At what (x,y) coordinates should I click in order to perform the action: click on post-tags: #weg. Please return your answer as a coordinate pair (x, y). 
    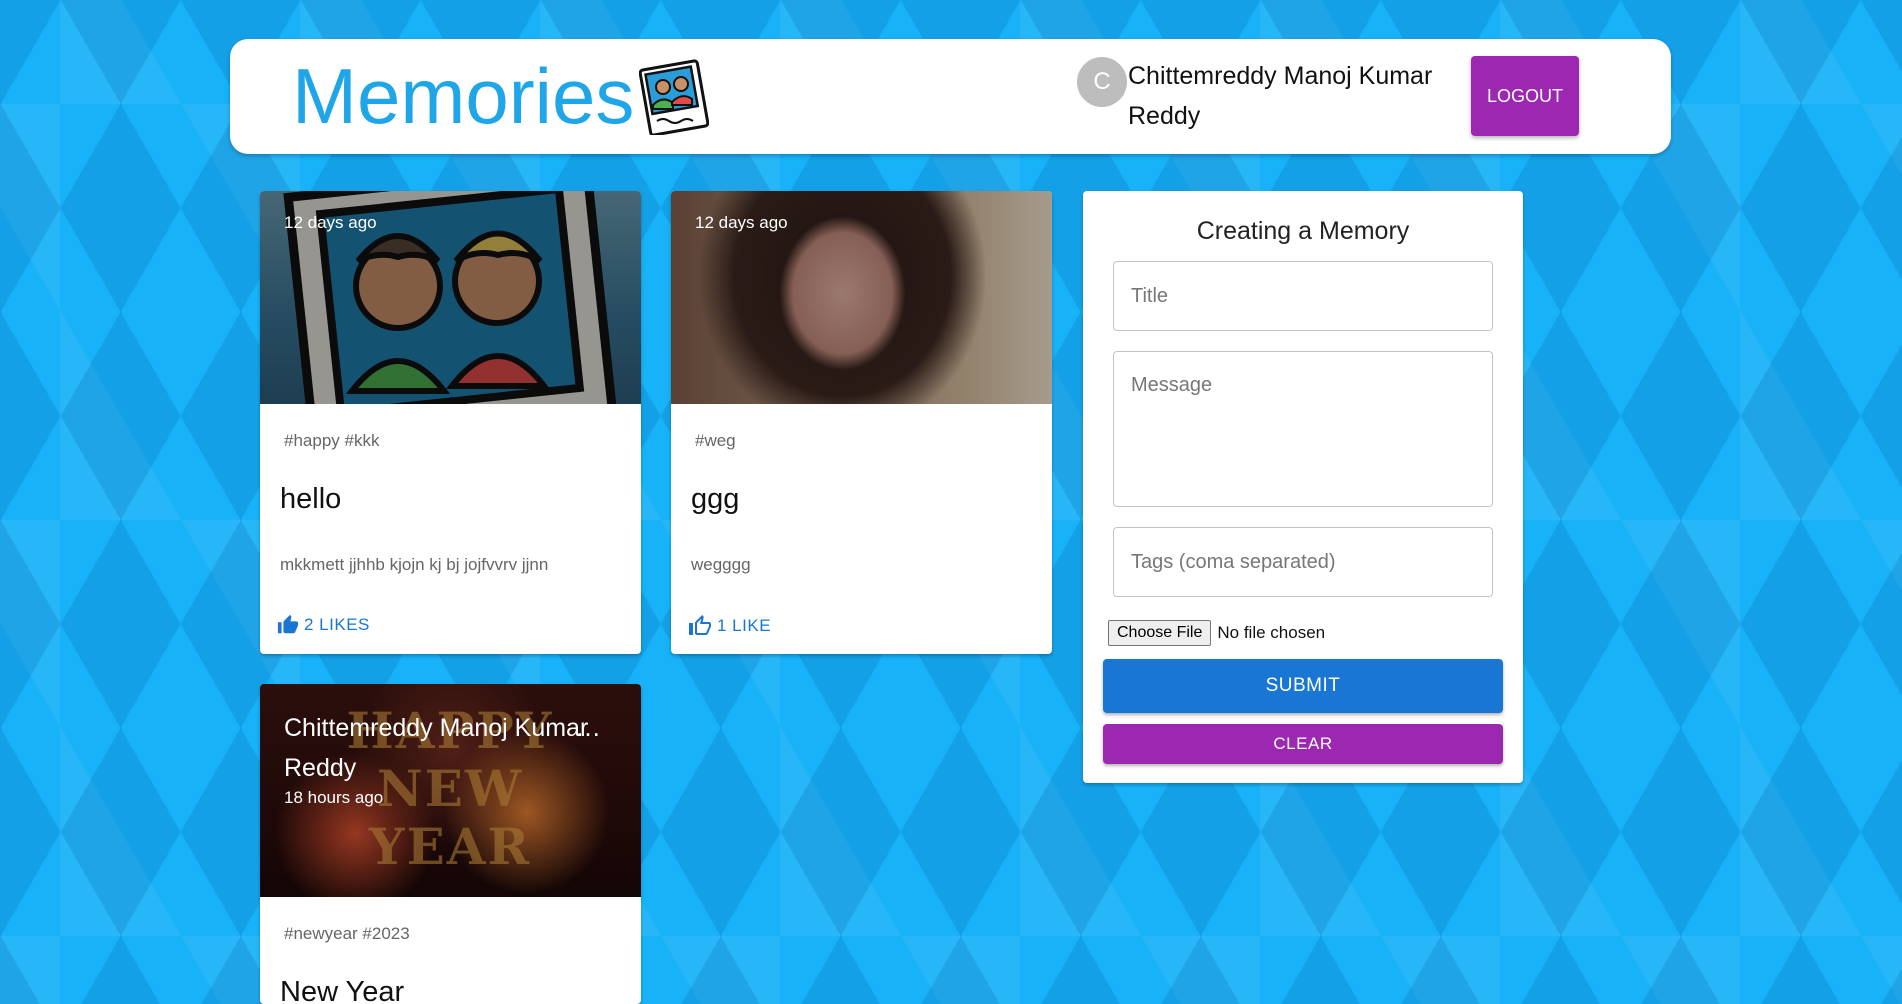
    Looking at the image, I should click on (715, 440).